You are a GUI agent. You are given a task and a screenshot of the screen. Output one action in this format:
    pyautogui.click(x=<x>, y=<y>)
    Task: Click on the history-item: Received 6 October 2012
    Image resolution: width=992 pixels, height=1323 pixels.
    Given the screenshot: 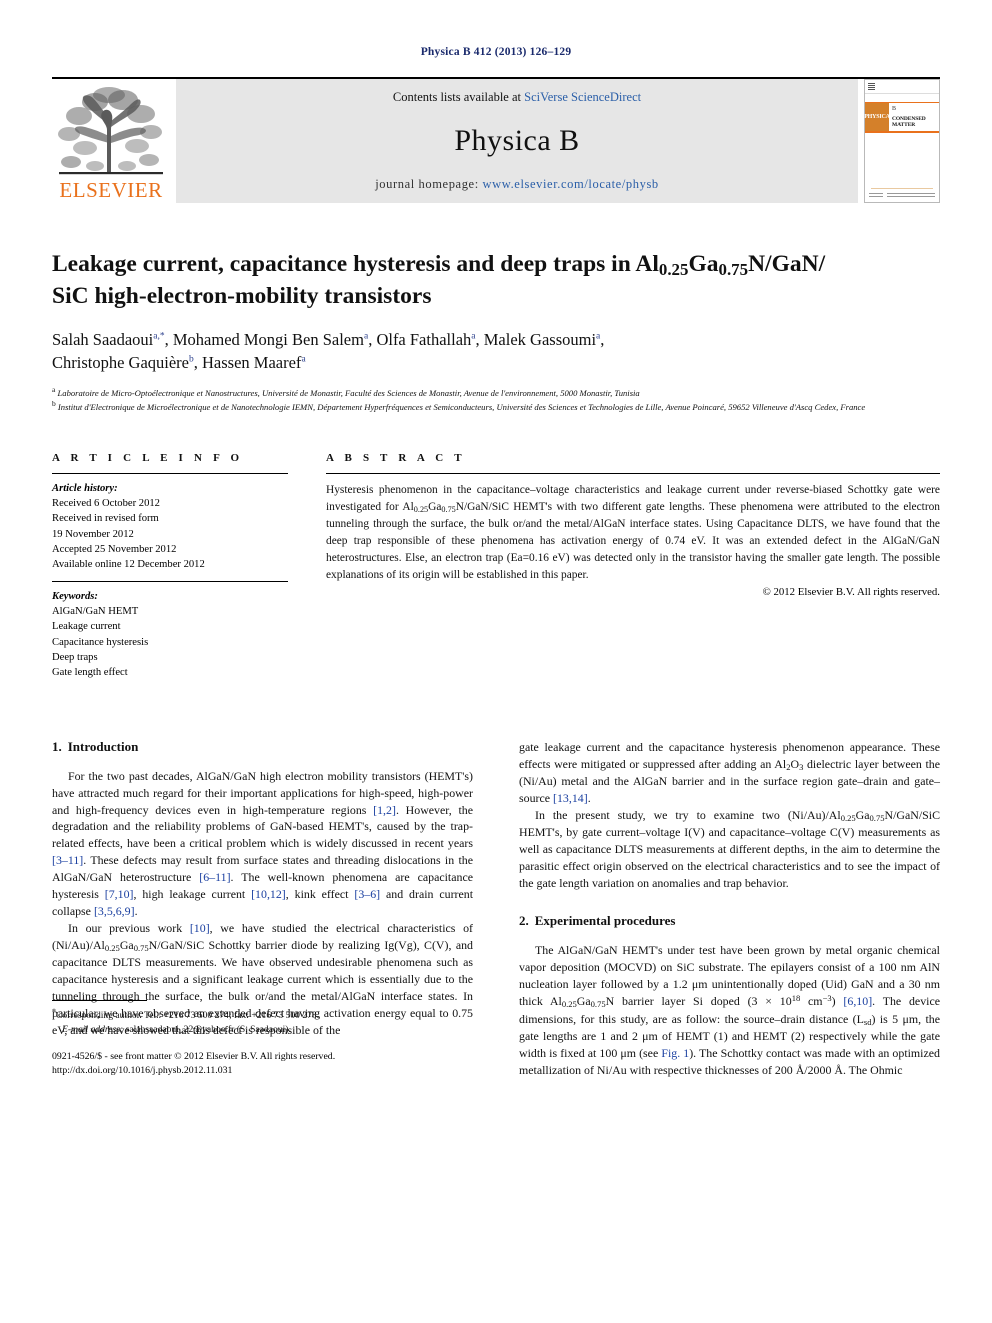 What is the action you would take?
    pyautogui.click(x=106, y=504)
    